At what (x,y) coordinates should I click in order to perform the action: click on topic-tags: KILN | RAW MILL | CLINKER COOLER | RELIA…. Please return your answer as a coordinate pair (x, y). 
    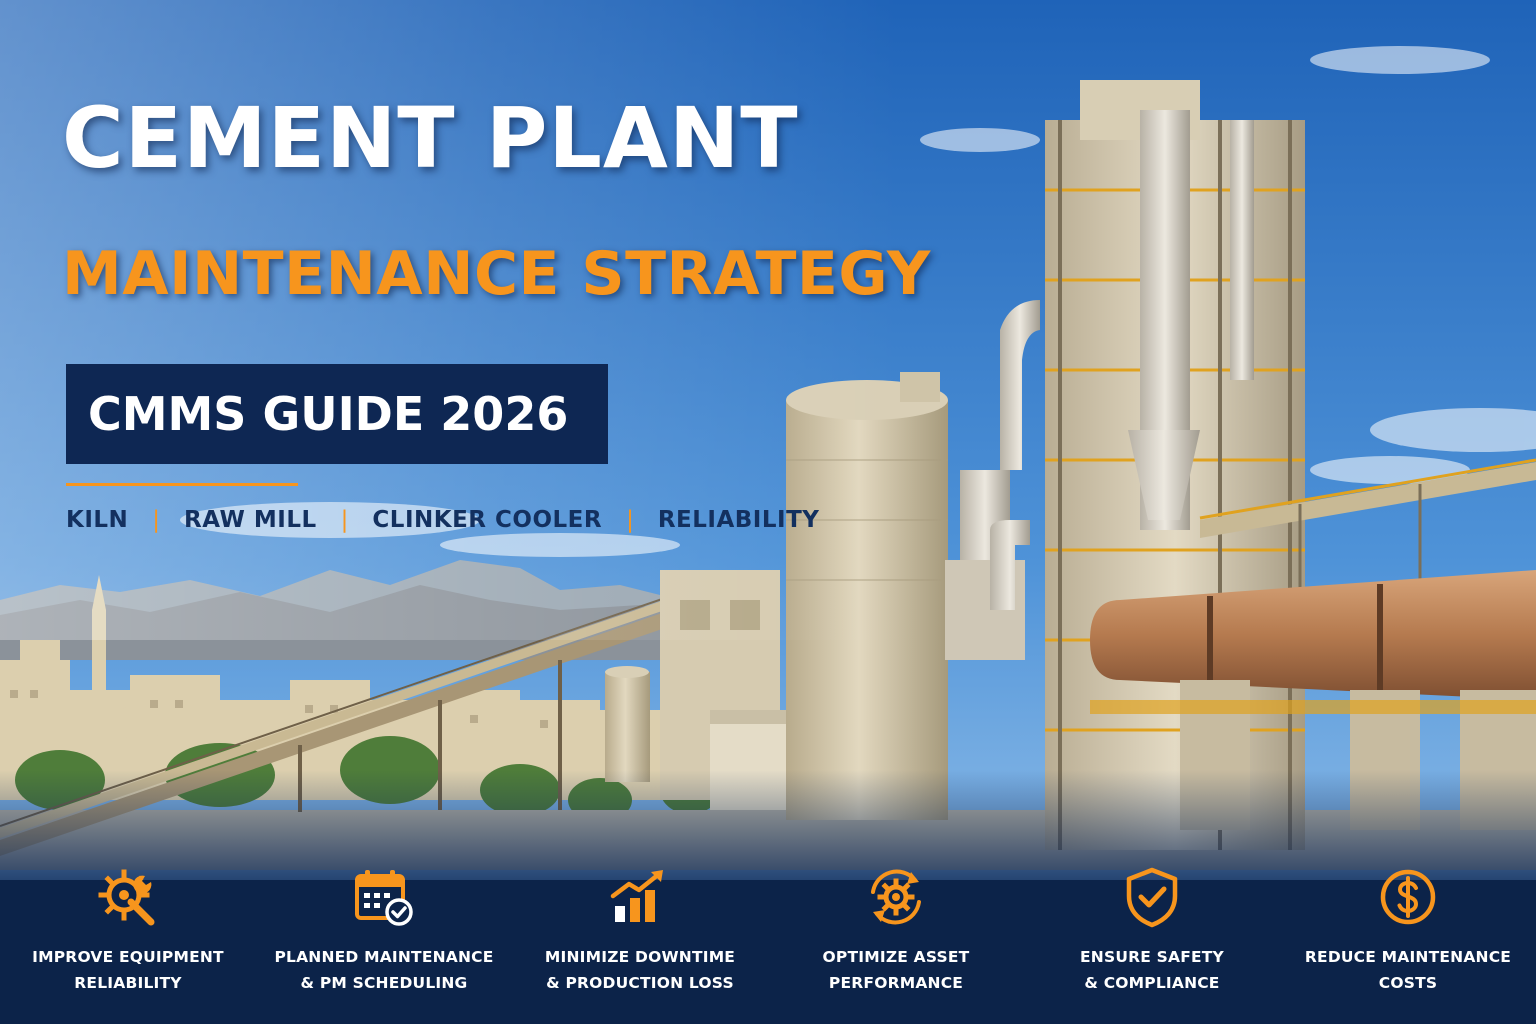
    Looking at the image, I should click on (442, 520).